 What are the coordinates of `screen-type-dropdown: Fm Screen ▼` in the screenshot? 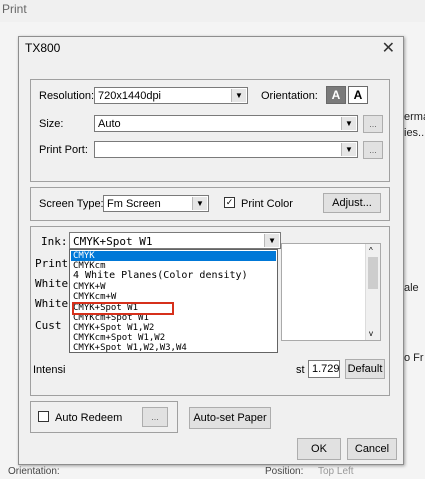 It's located at (156, 203).